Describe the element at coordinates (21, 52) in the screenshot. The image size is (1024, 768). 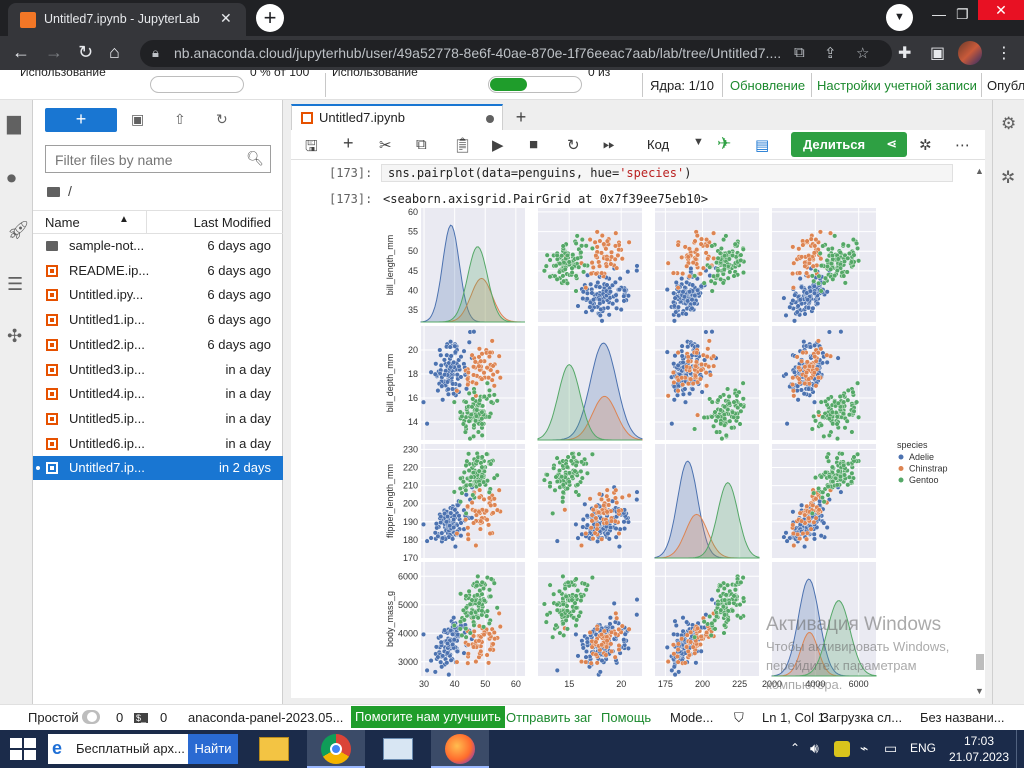
I see `back-icon: ←` at that location.